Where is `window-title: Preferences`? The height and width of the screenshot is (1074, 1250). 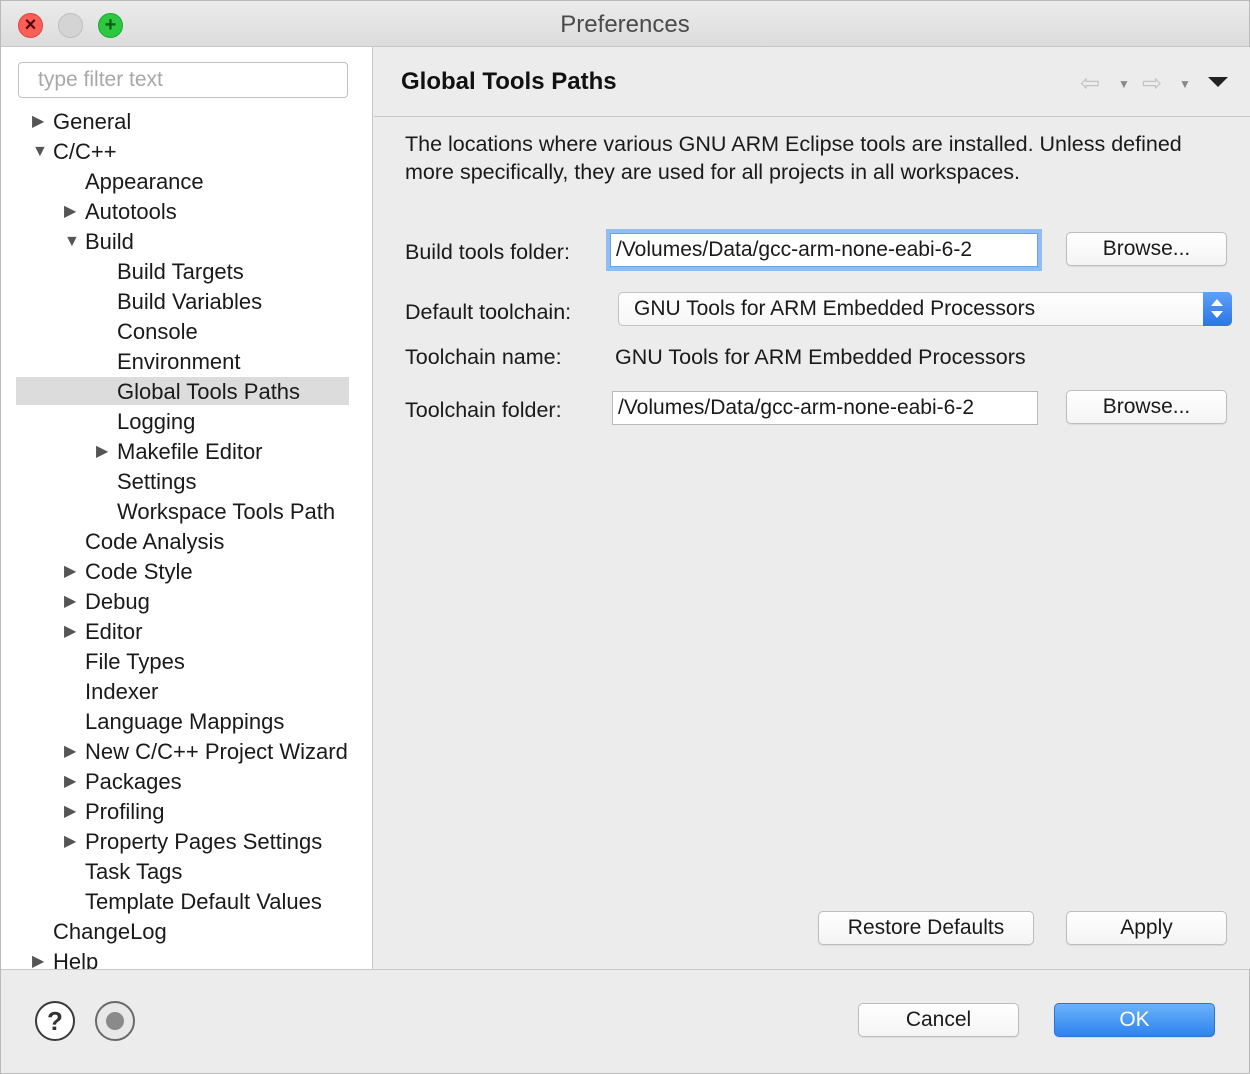 window-title: Preferences is located at coordinates (625, 24).